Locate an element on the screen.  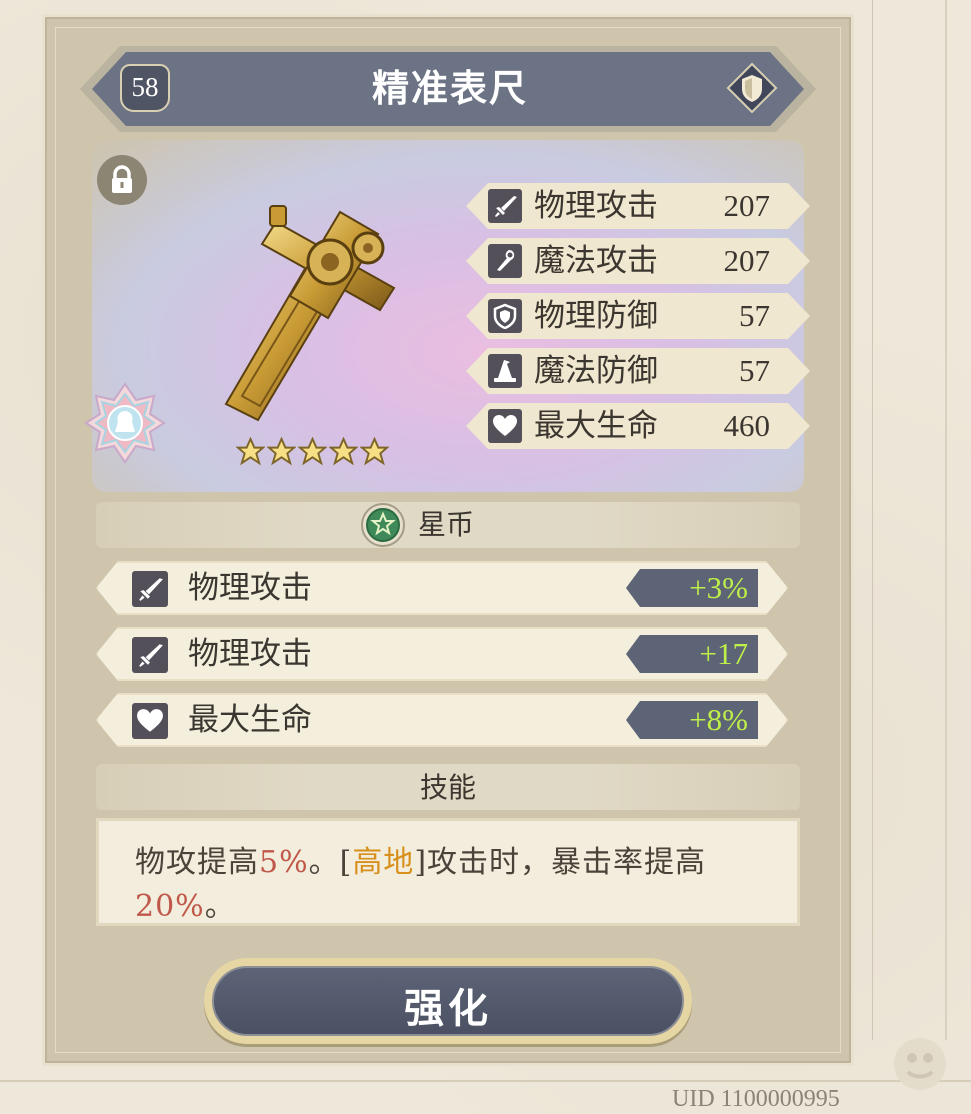
level-badge: 58 is located at coordinates (145, 88).